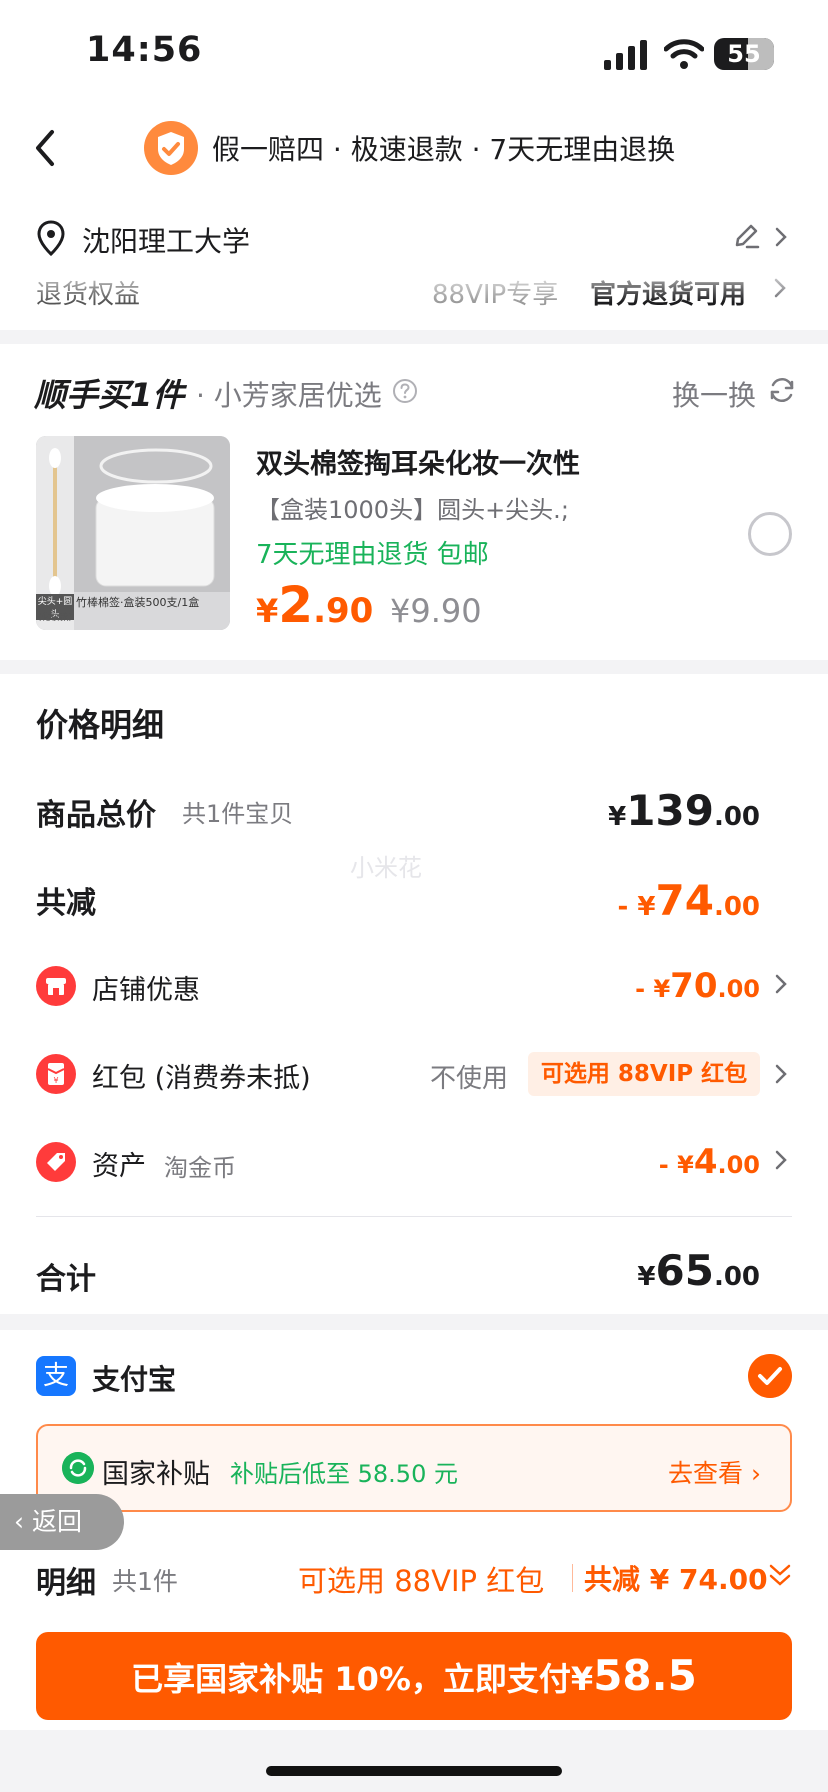  I want to click on asset-amount: - ¥4.00, so click(680, 1162).